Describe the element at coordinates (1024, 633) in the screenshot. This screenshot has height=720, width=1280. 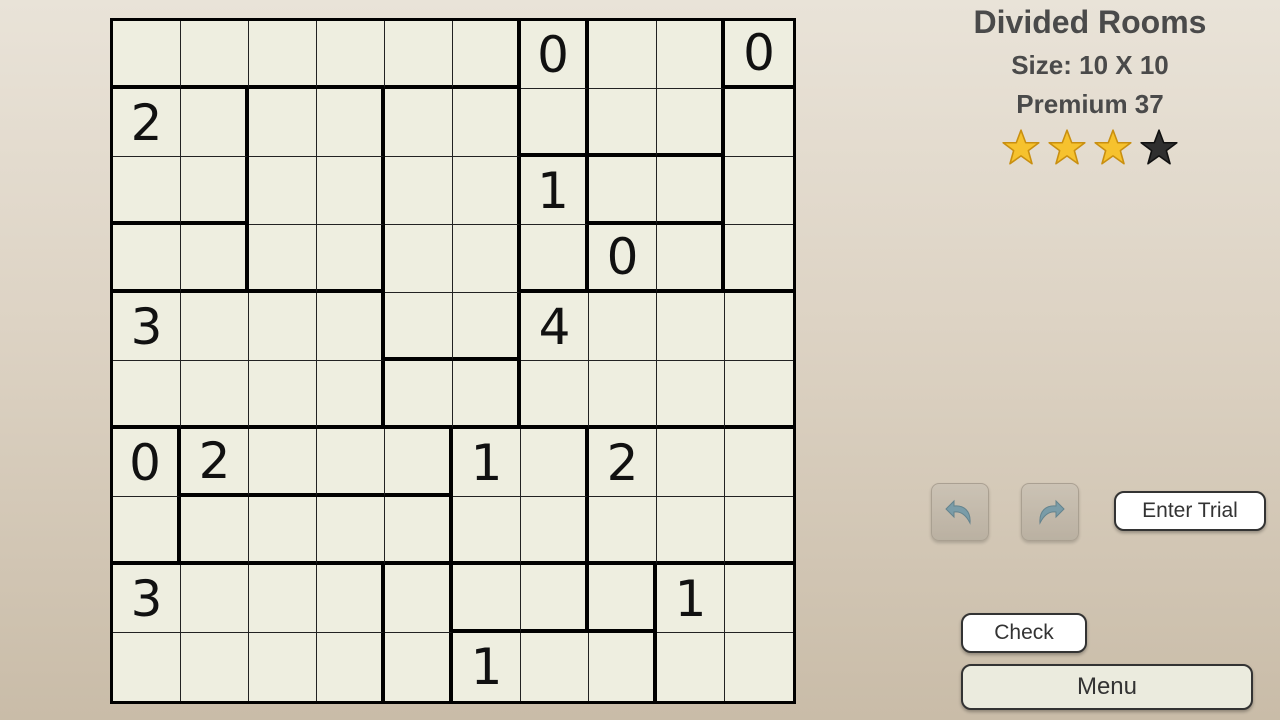
I see `check-button: Check` at that location.